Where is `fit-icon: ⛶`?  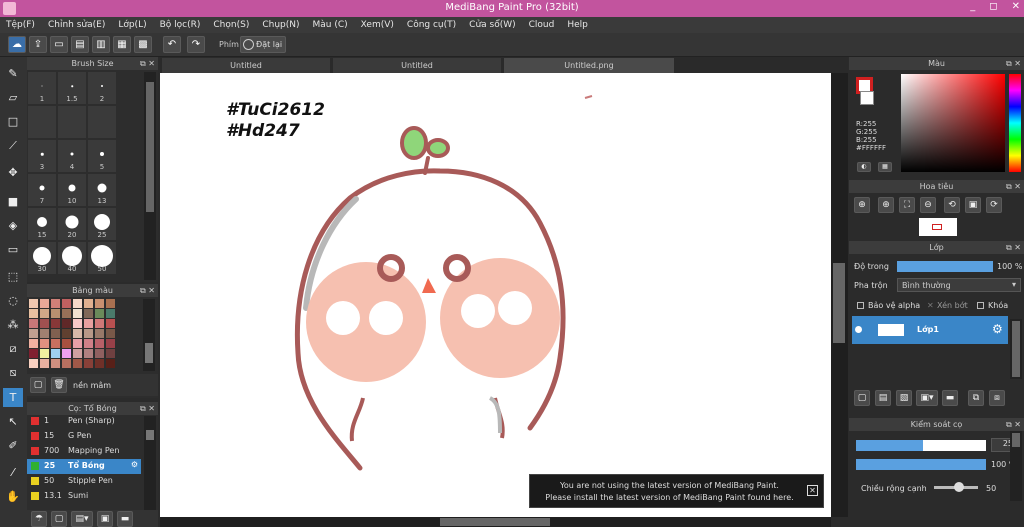
fit-icon: ⛶ is located at coordinates (907, 205).